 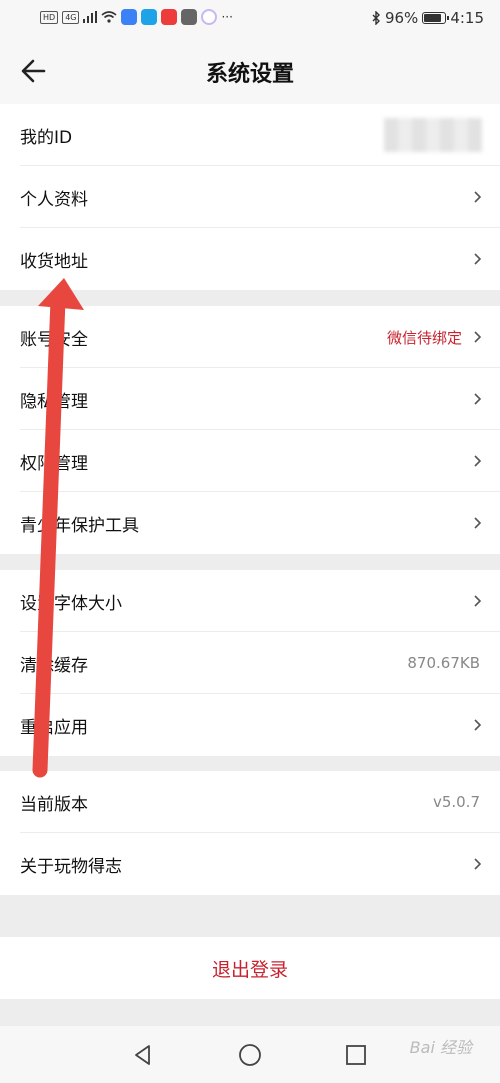 I want to click on row-label: 清除缓存, so click(x=54, y=665).